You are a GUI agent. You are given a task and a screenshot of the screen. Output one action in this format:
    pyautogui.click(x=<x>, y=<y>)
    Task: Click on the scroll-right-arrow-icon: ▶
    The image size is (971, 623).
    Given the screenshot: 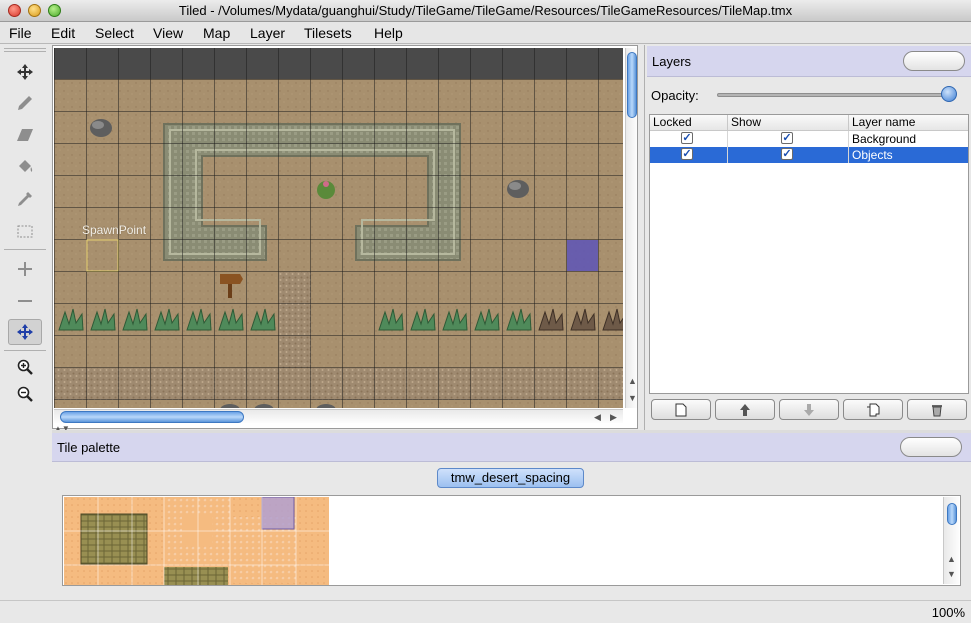 What is the action you would take?
    pyautogui.click(x=613, y=417)
    